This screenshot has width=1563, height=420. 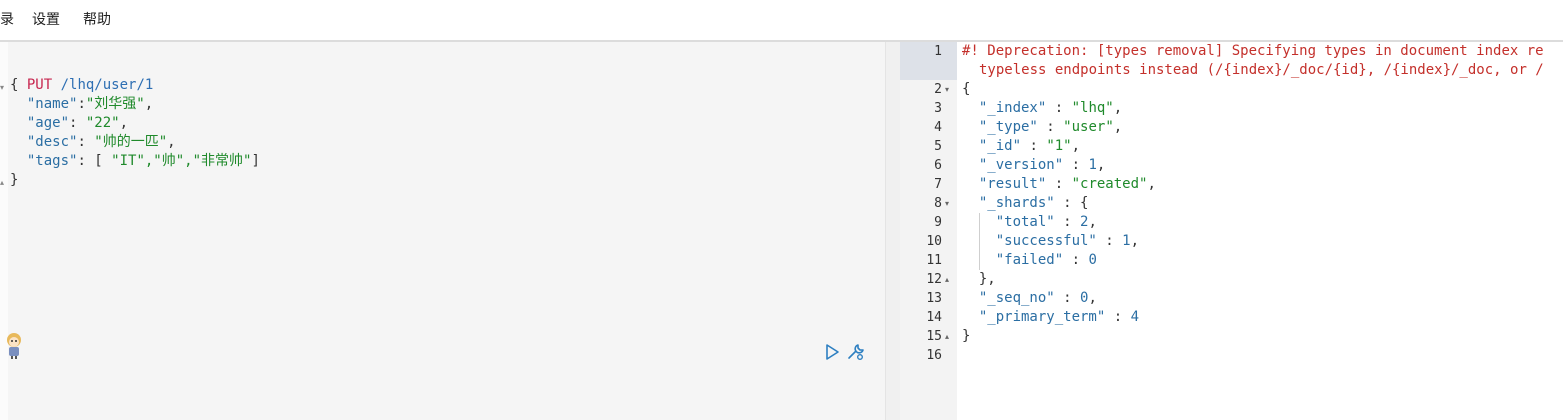 What do you see at coordinates (1029, 146) in the screenshot?
I see `response-field: "_id" : "1",` at bounding box center [1029, 146].